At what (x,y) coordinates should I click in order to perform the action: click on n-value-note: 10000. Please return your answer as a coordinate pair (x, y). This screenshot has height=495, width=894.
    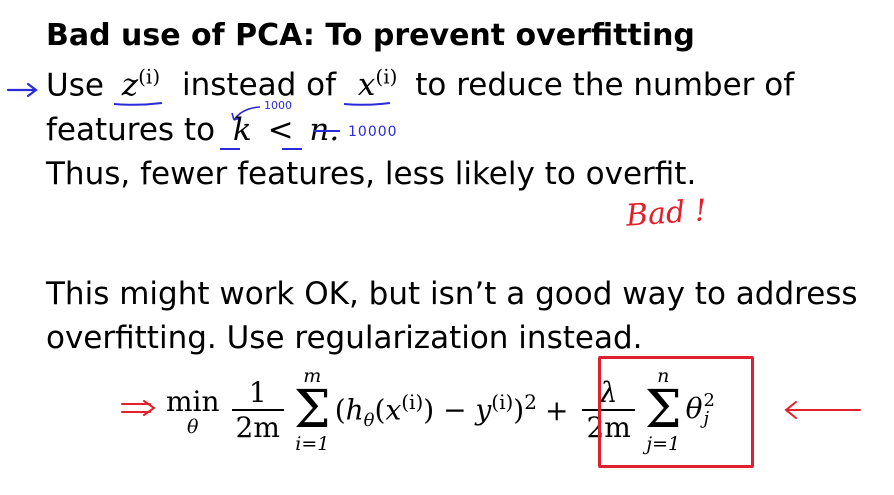
    Looking at the image, I should click on (373, 132).